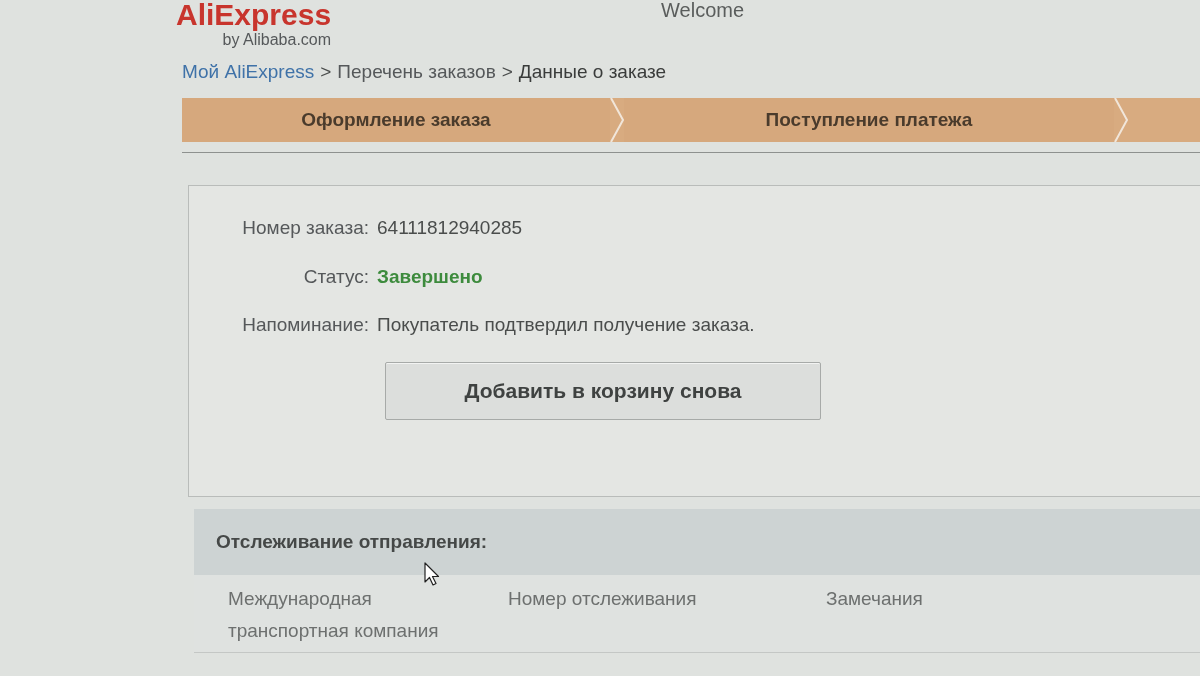  Describe the element at coordinates (450, 227) in the screenshot. I see `field-value: 64111812940285` at that location.